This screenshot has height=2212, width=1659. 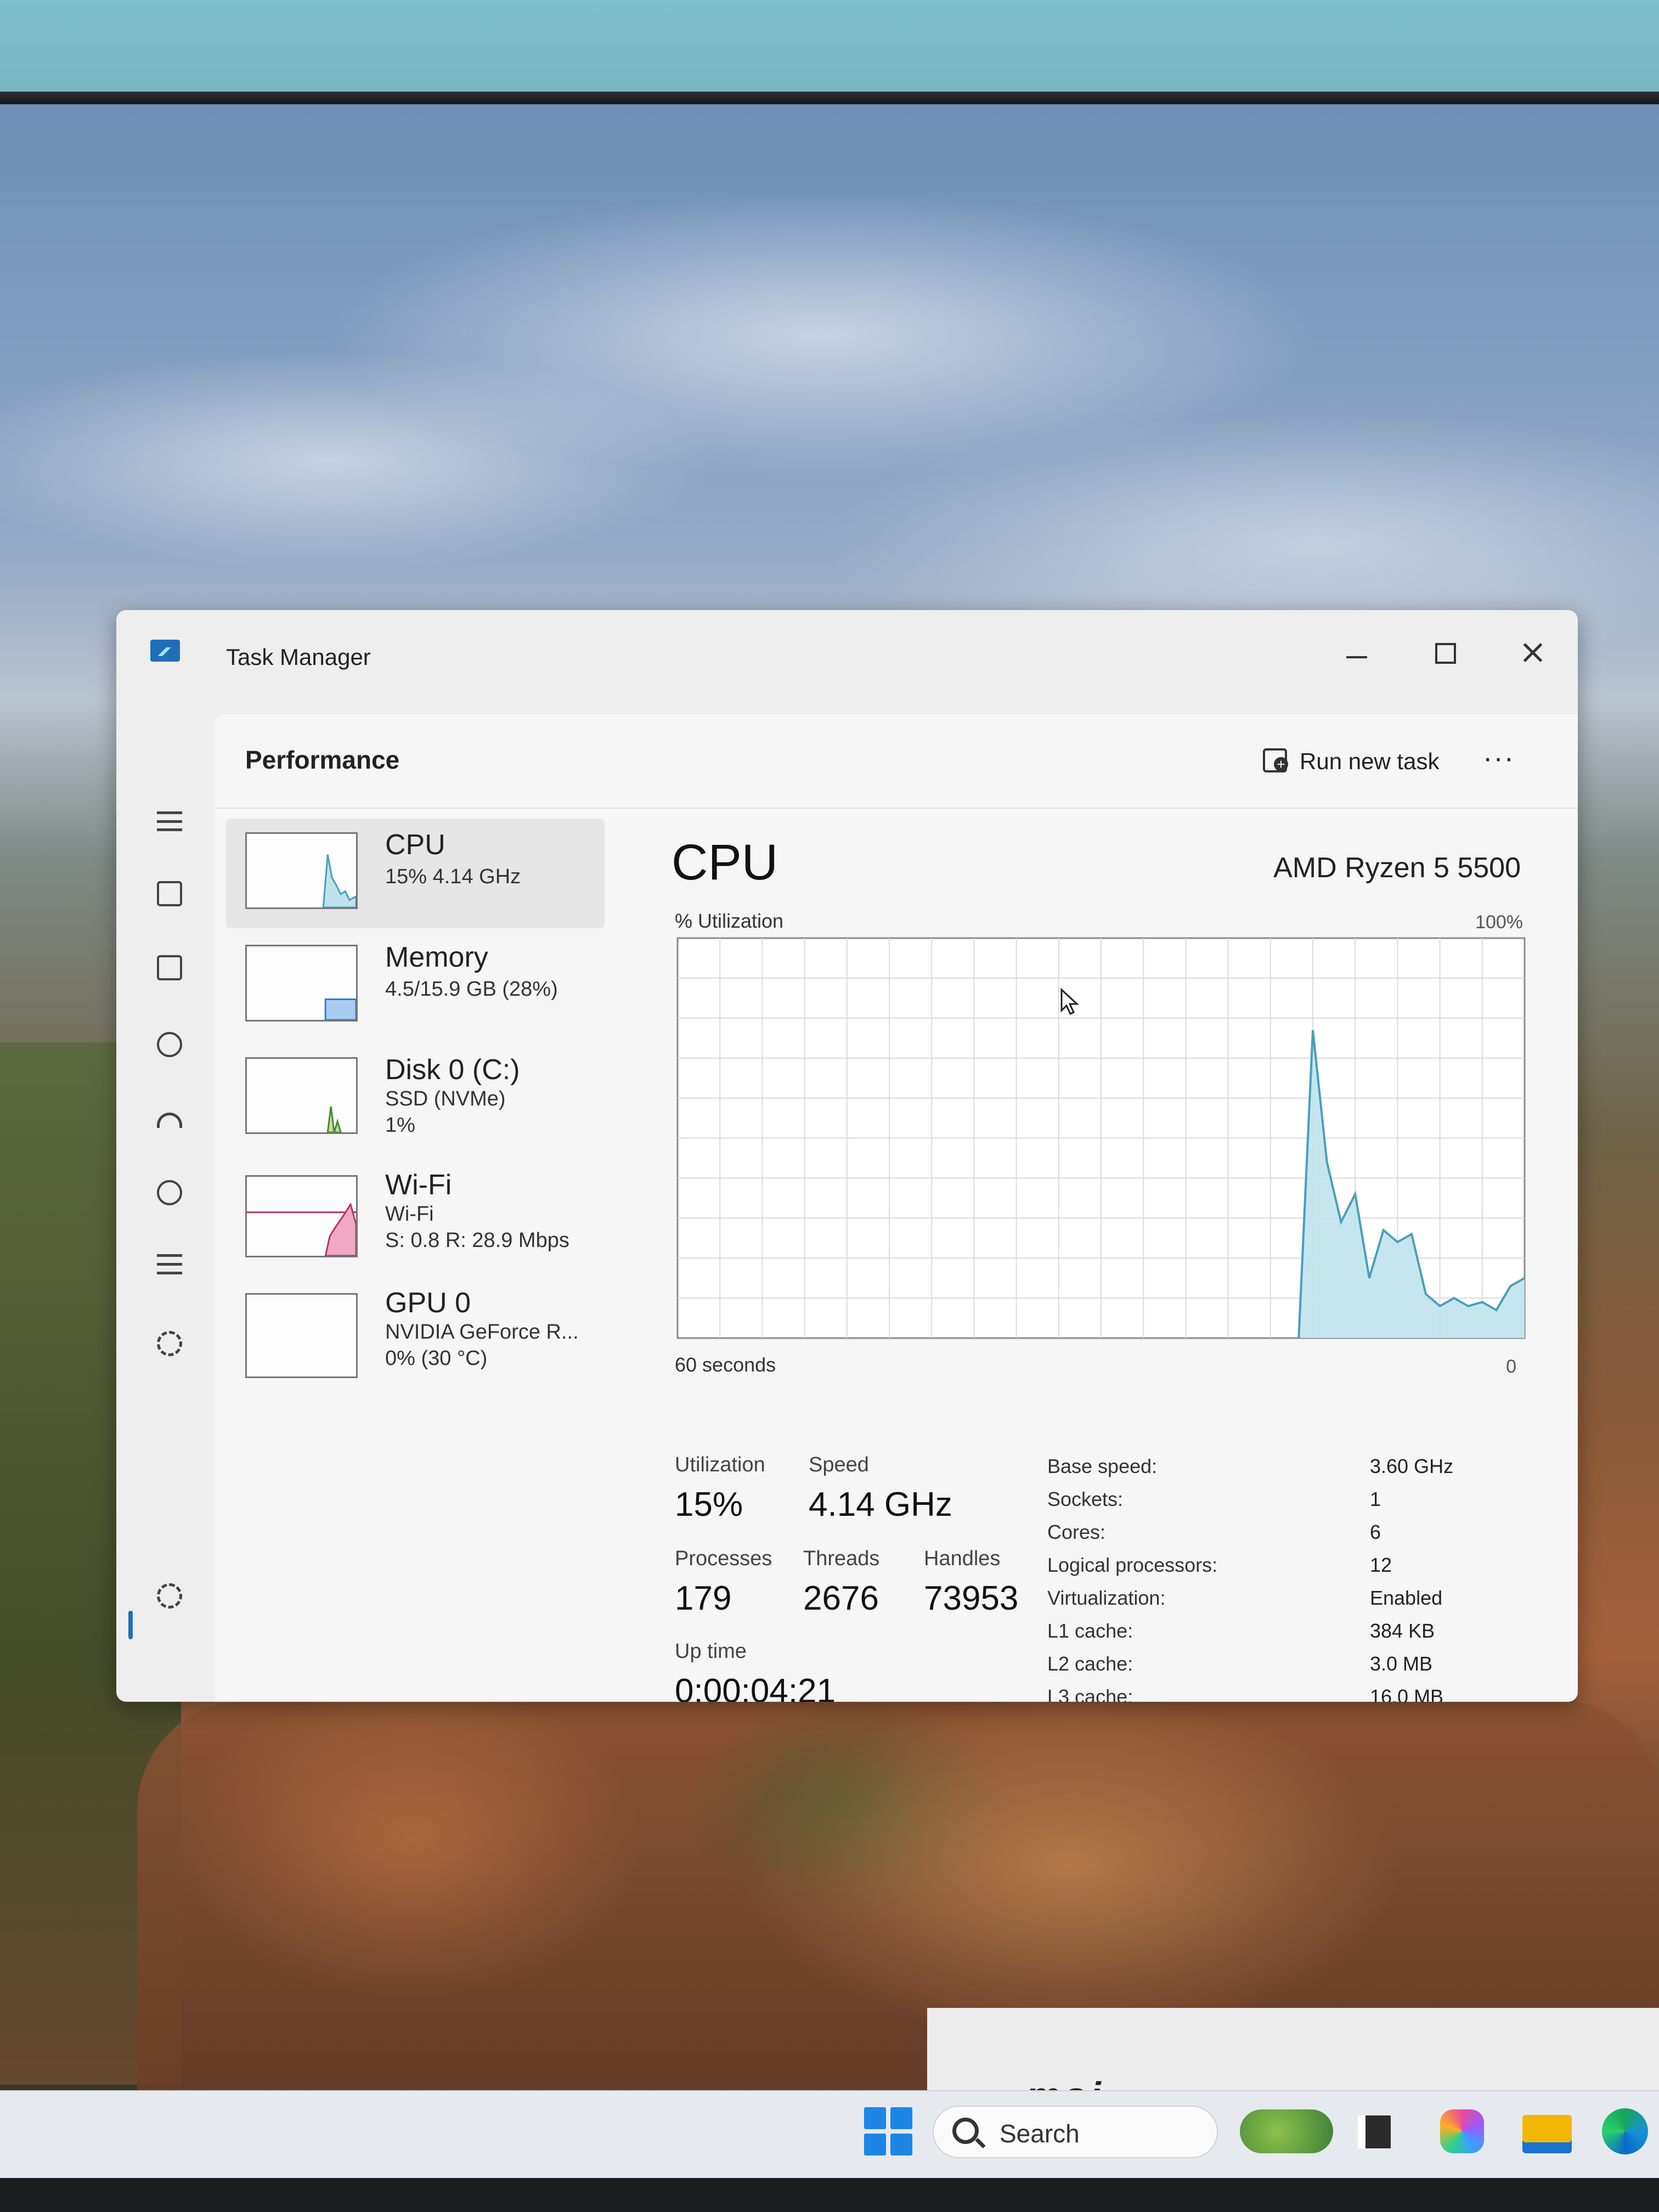 I want to click on taskbar, so click(x=830, y=2134).